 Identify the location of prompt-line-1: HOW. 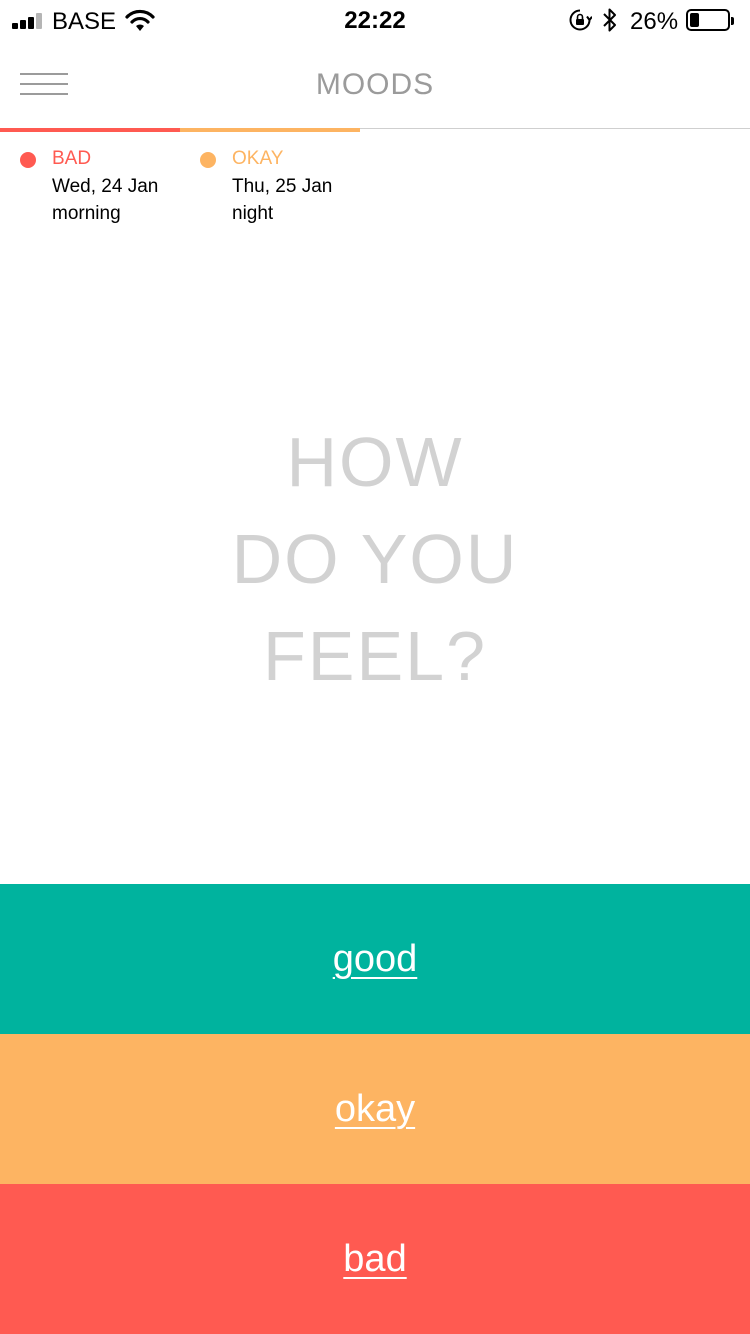
(375, 462).